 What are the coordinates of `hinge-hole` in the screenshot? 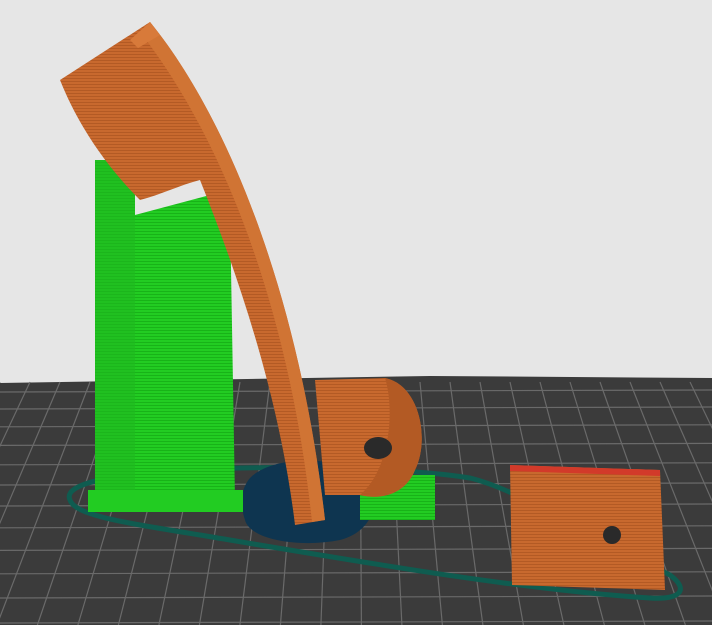 It's located at (378, 448).